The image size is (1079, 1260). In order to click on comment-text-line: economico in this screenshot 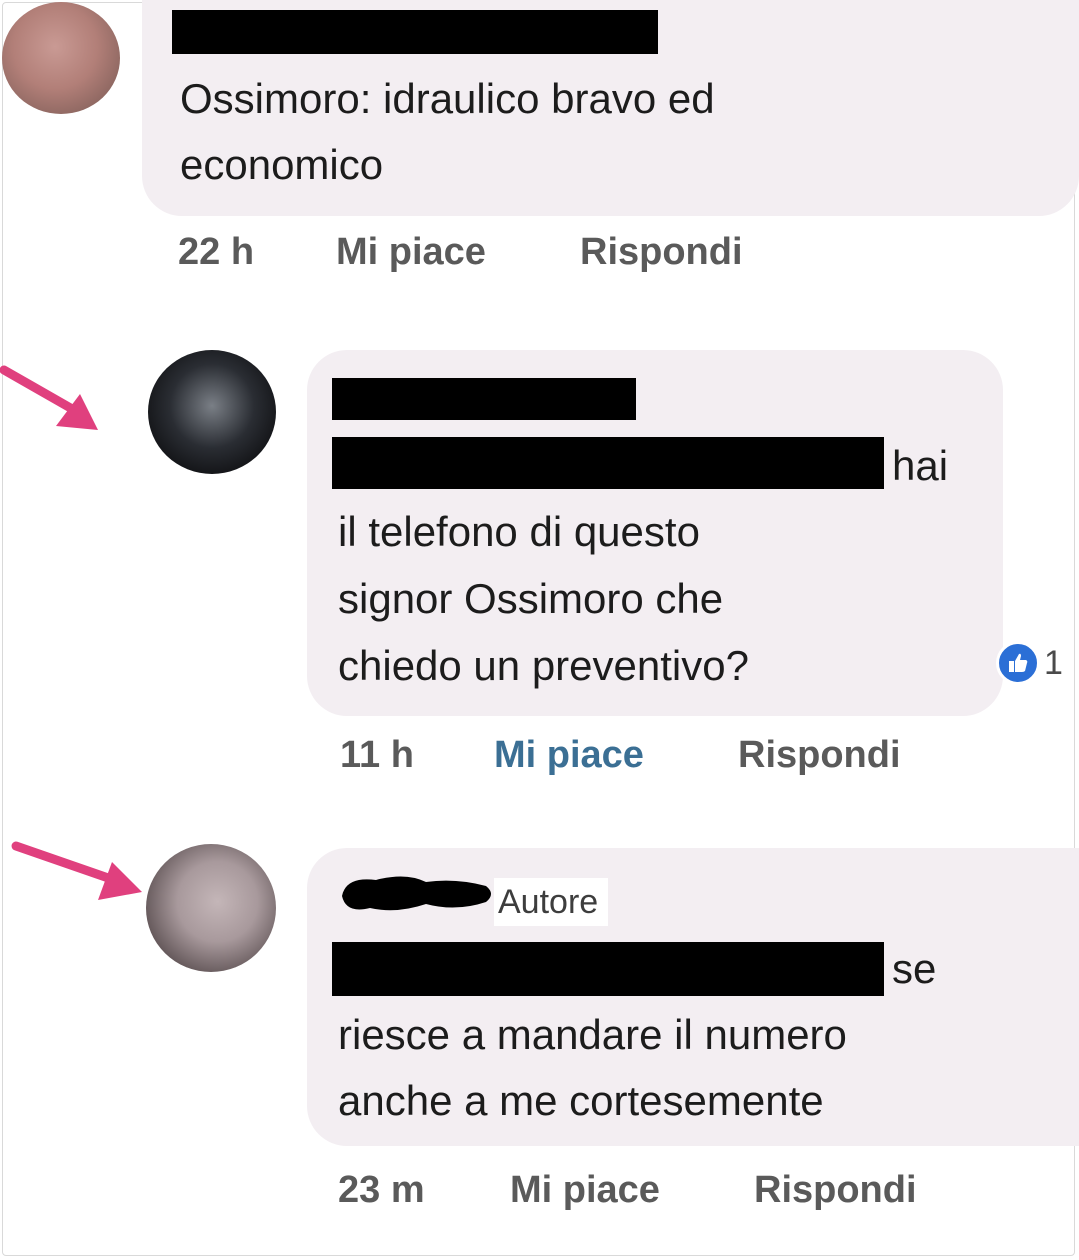, I will do `click(282, 164)`.